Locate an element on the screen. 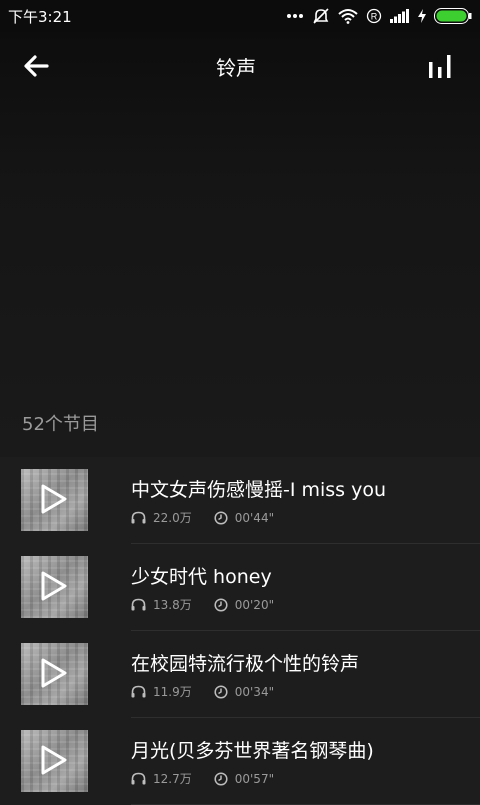 The image size is (480, 805). duration: 00'57" is located at coordinates (244, 779).